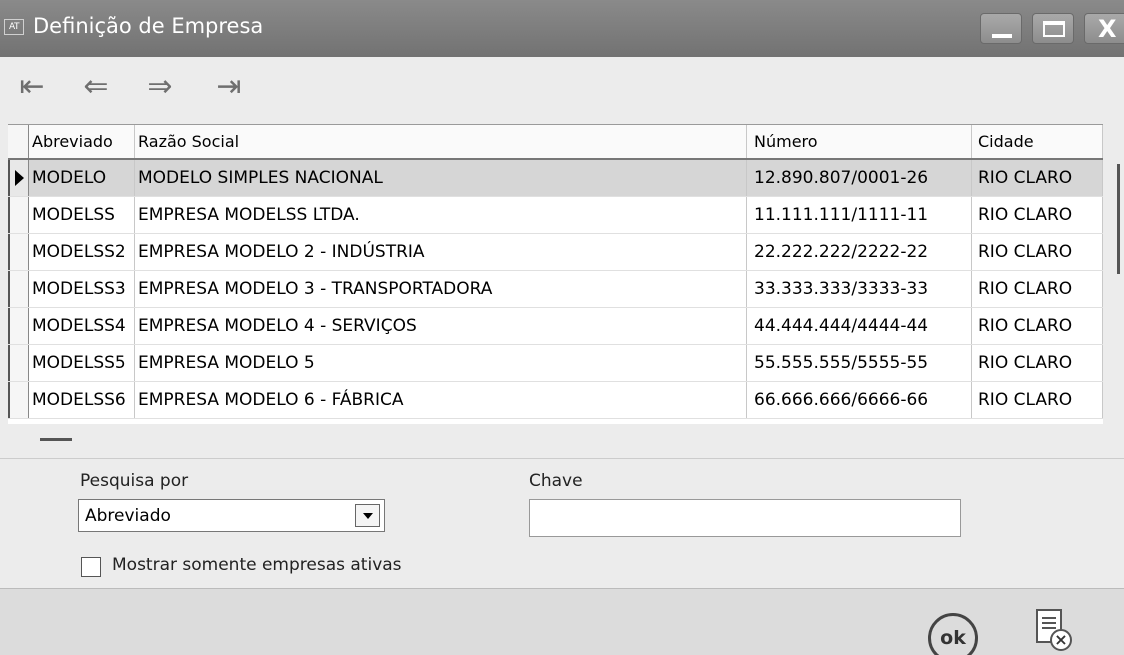 This screenshot has height=655, width=1124. Describe the element at coordinates (859, 178) in the screenshot. I see `cell-numero: 12.890.807/0001-26` at that location.